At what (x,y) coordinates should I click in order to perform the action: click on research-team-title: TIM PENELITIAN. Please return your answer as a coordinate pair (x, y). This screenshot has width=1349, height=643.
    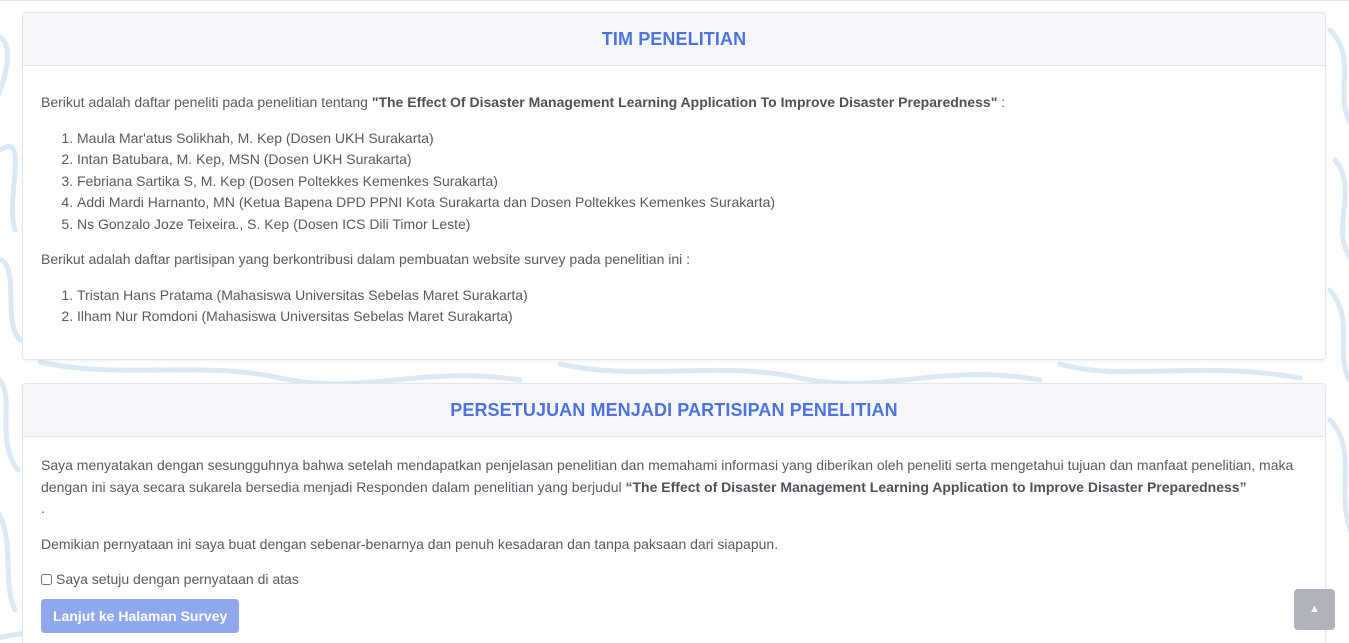
    Looking at the image, I should click on (674, 38).